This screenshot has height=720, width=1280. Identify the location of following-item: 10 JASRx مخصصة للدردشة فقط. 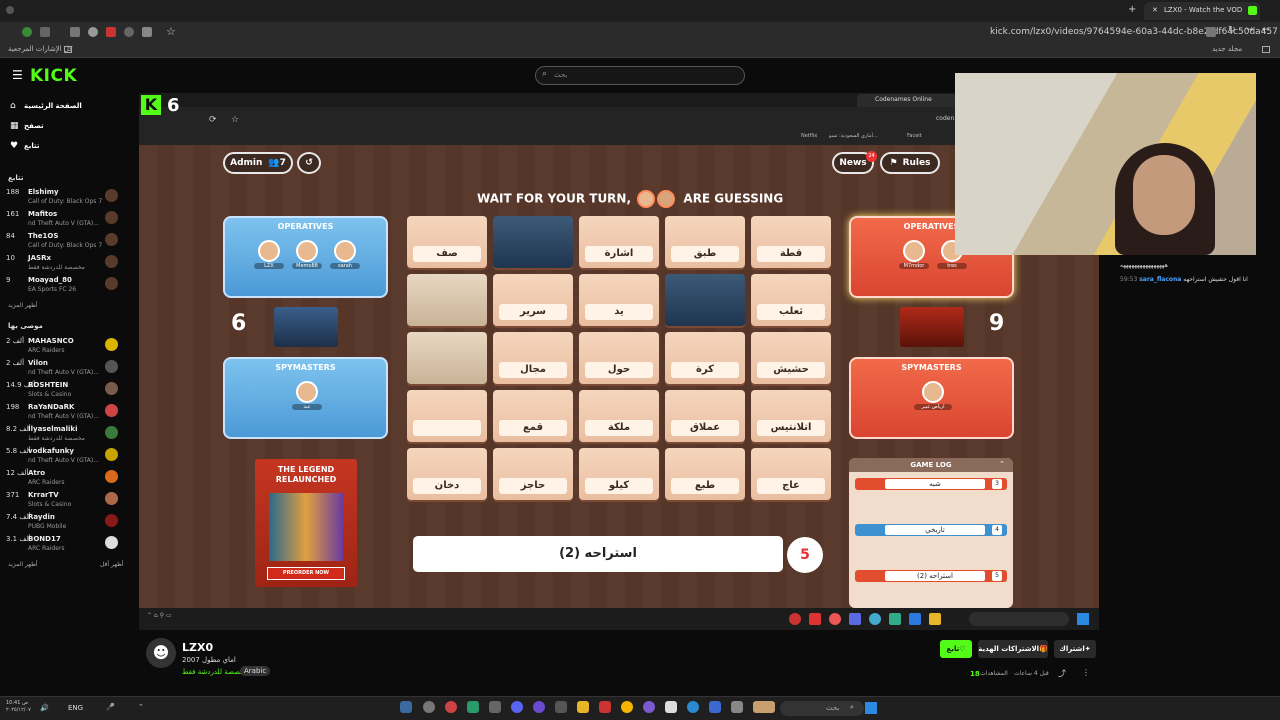
(65, 265).